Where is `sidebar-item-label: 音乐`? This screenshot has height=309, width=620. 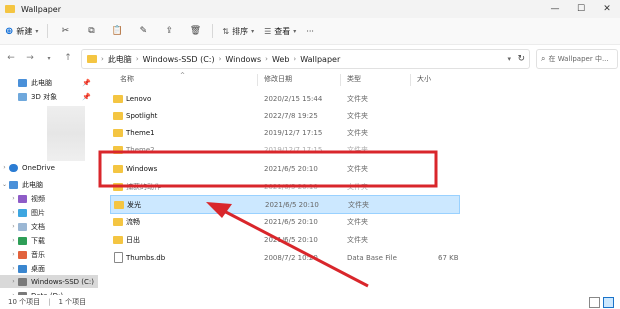
sidebar-item-label: 音乐 is located at coordinates (38, 254).